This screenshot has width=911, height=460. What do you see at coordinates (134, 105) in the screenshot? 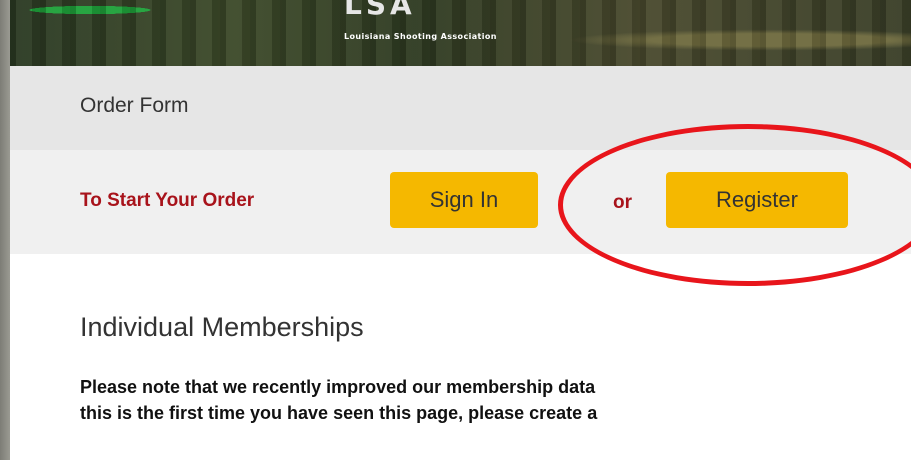
I see `page-title: Order Form` at bounding box center [134, 105].